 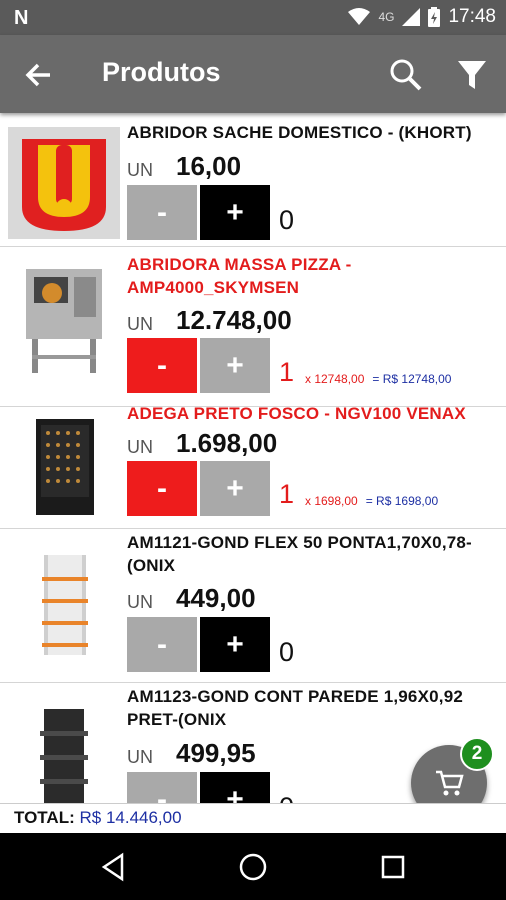 I want to click on unit-multiplier: x 12748,00, so click(x=335, y=379).